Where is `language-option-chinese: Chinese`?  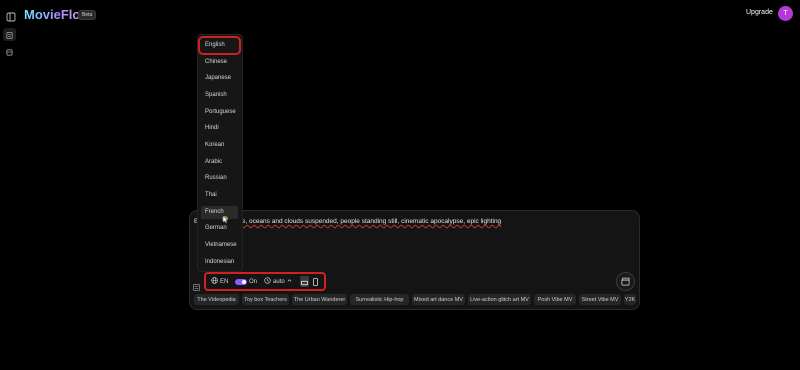
language-option-chinese: Chinese is located at coordinates (219, 62).